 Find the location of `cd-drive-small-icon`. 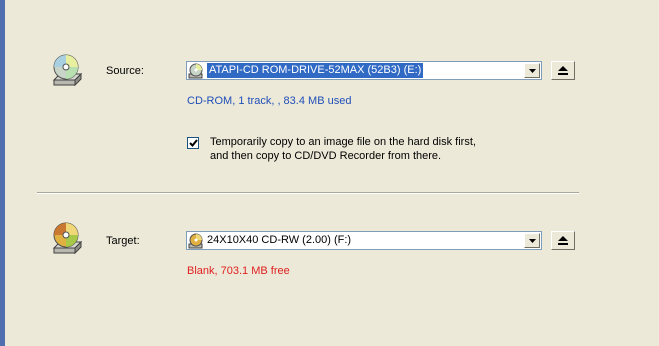

cd-drive-small-icon is located at coordinates (195, 70).